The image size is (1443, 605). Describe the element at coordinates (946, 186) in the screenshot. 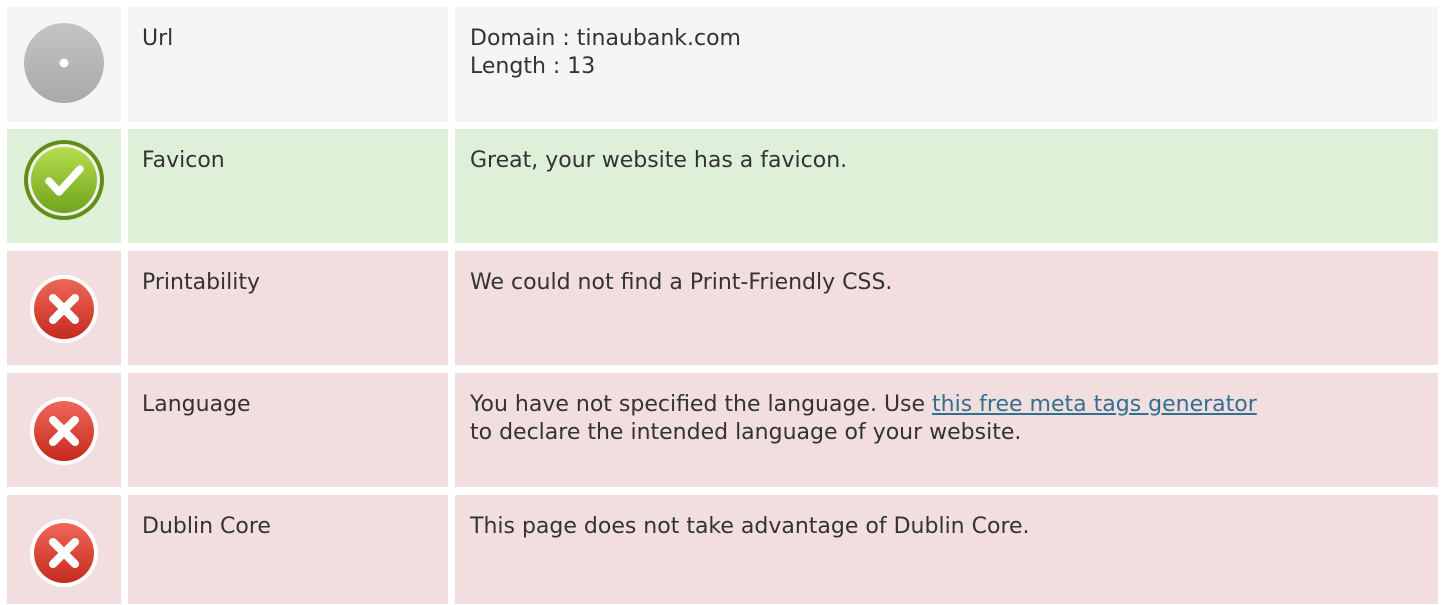

I see `row-value: Great, your website has a favicon.` at that location.